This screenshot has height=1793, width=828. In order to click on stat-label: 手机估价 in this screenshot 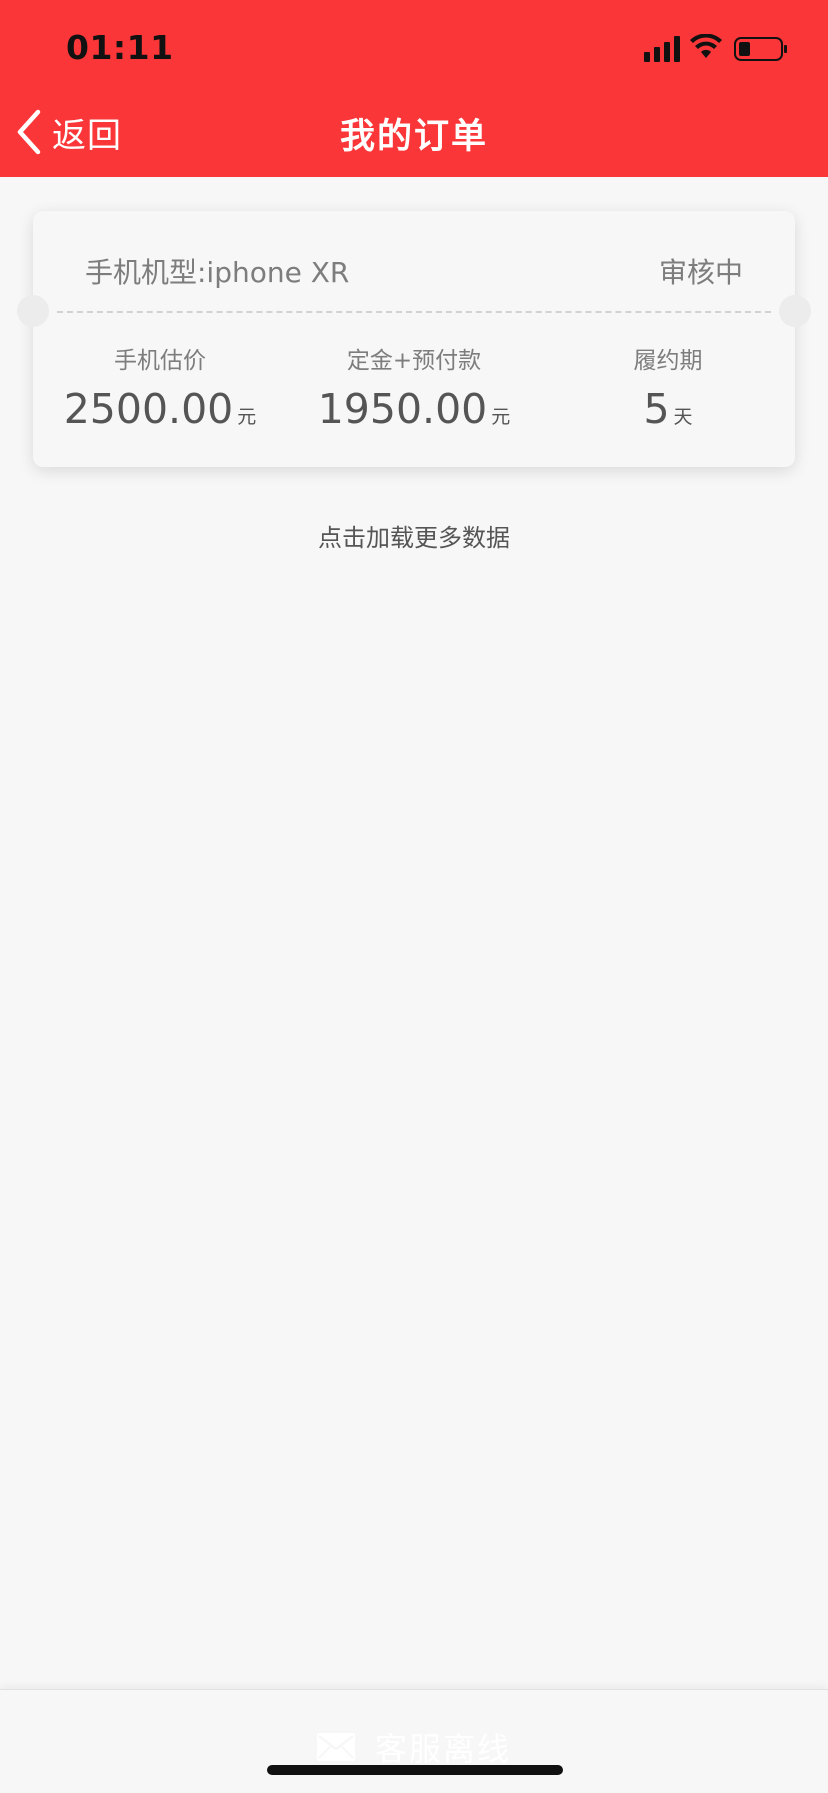, I will do `click(160, 361)`.